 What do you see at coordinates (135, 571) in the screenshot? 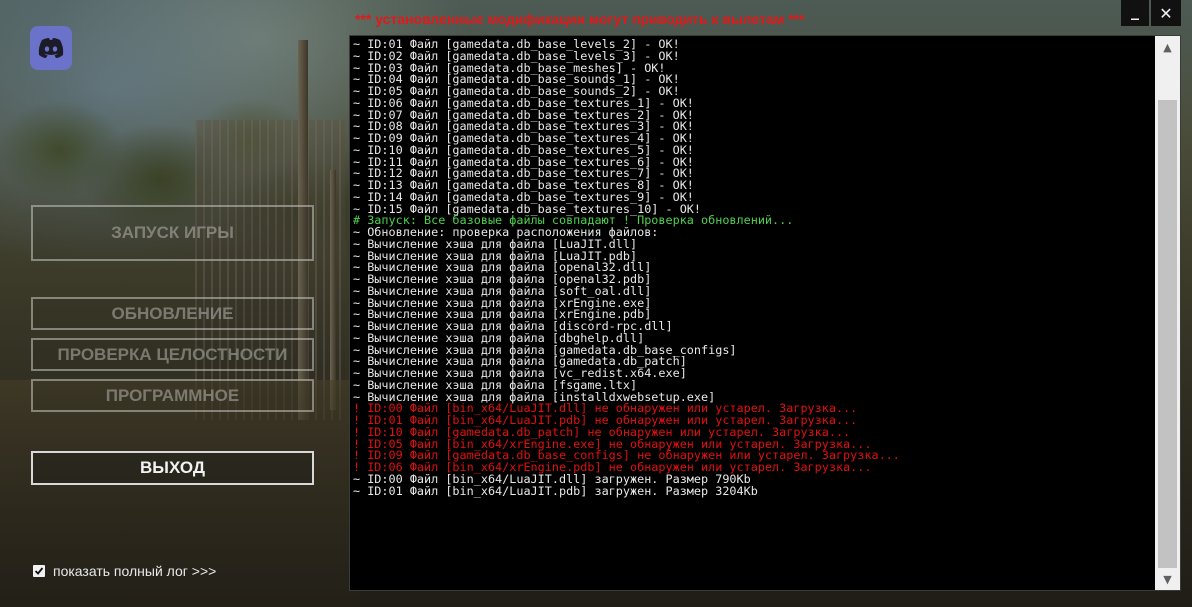
I see `full-log-label: показать полный лог >>>` at bounding box center [135, 571].